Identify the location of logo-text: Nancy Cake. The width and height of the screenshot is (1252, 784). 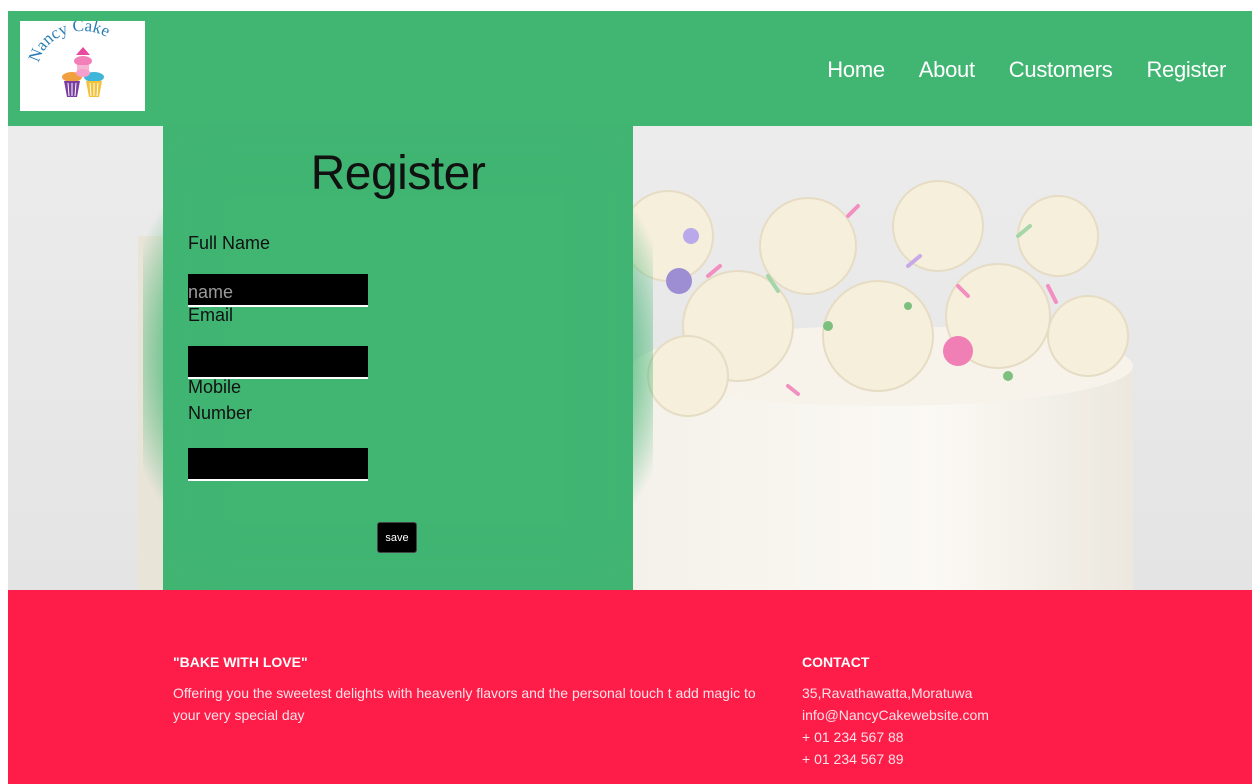
(69, 42).